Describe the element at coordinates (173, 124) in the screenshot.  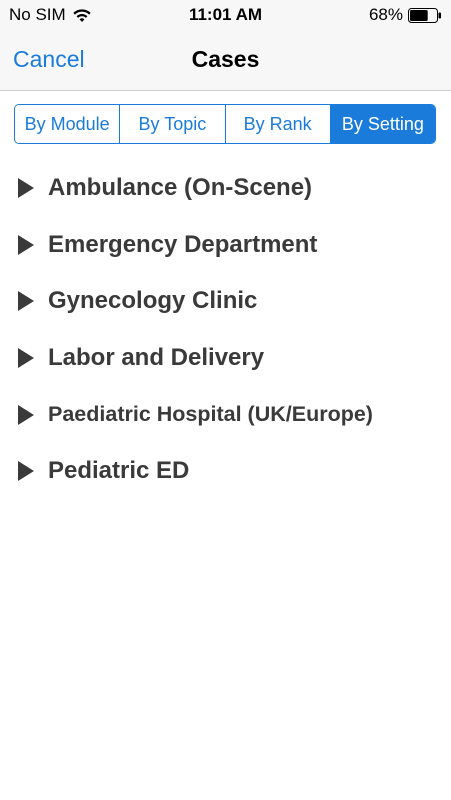
I see `segment-by-topic: By Topic` at that location.